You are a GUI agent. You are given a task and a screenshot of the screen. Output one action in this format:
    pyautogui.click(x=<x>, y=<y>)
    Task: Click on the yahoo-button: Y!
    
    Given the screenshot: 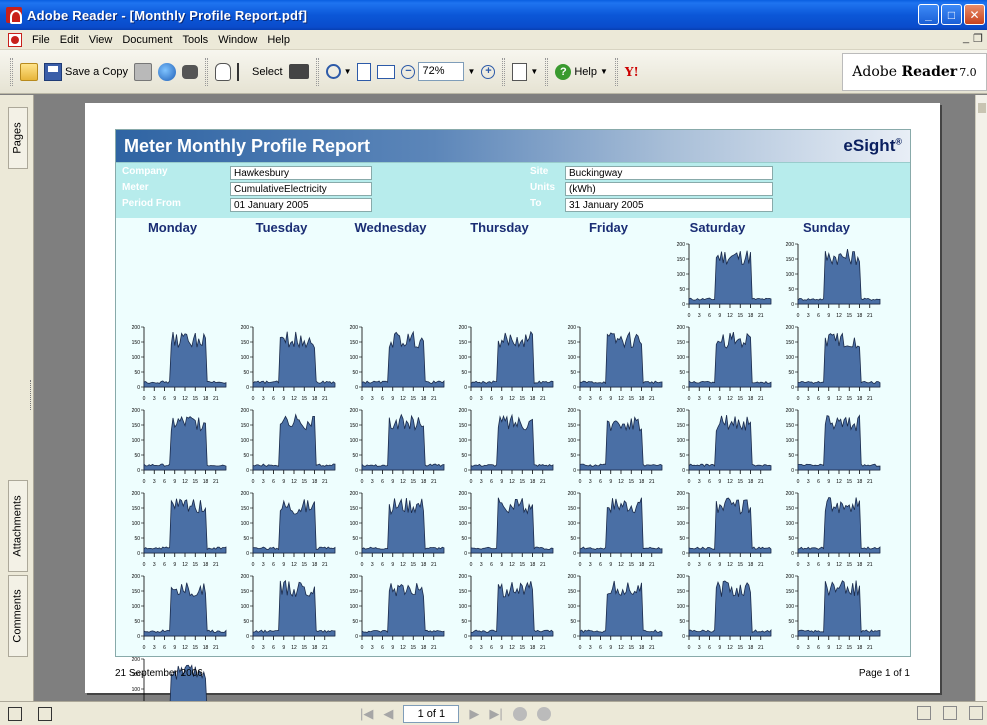 What is the action you would take?
    pyautogui.click(x=632, y=72)
    